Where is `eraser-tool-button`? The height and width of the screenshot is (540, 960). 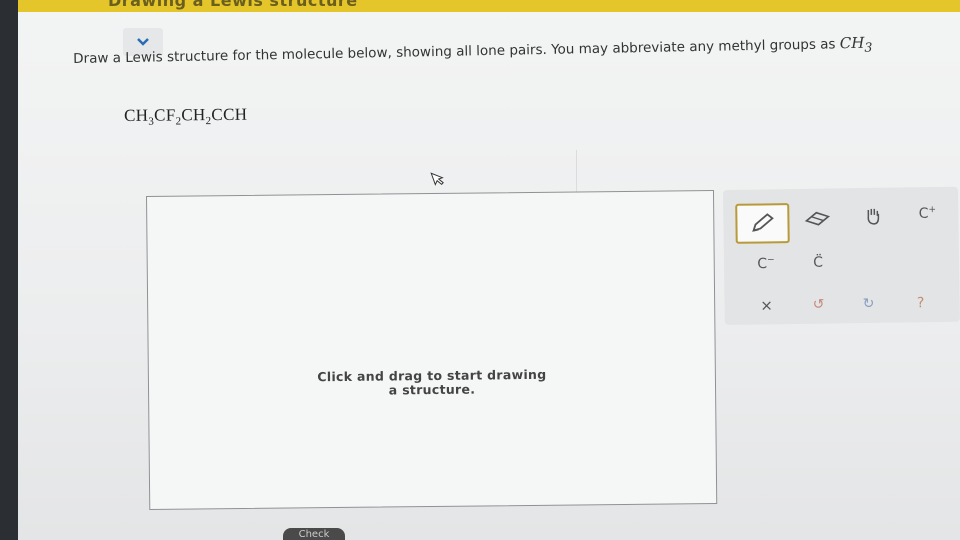
eraser-tool-button is located at coordinates (817, 218).